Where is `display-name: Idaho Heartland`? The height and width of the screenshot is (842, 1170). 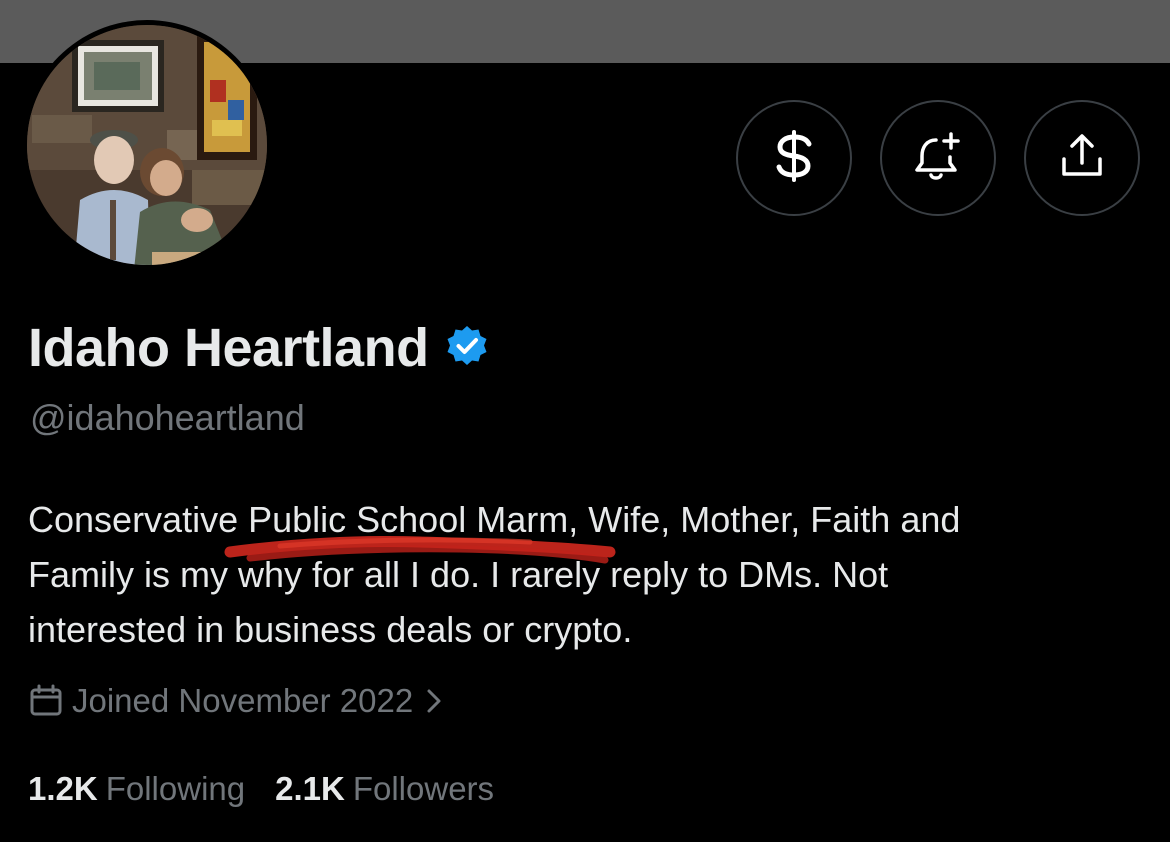
display-name: Idaho Heartland is located at coordinates (228, 348).